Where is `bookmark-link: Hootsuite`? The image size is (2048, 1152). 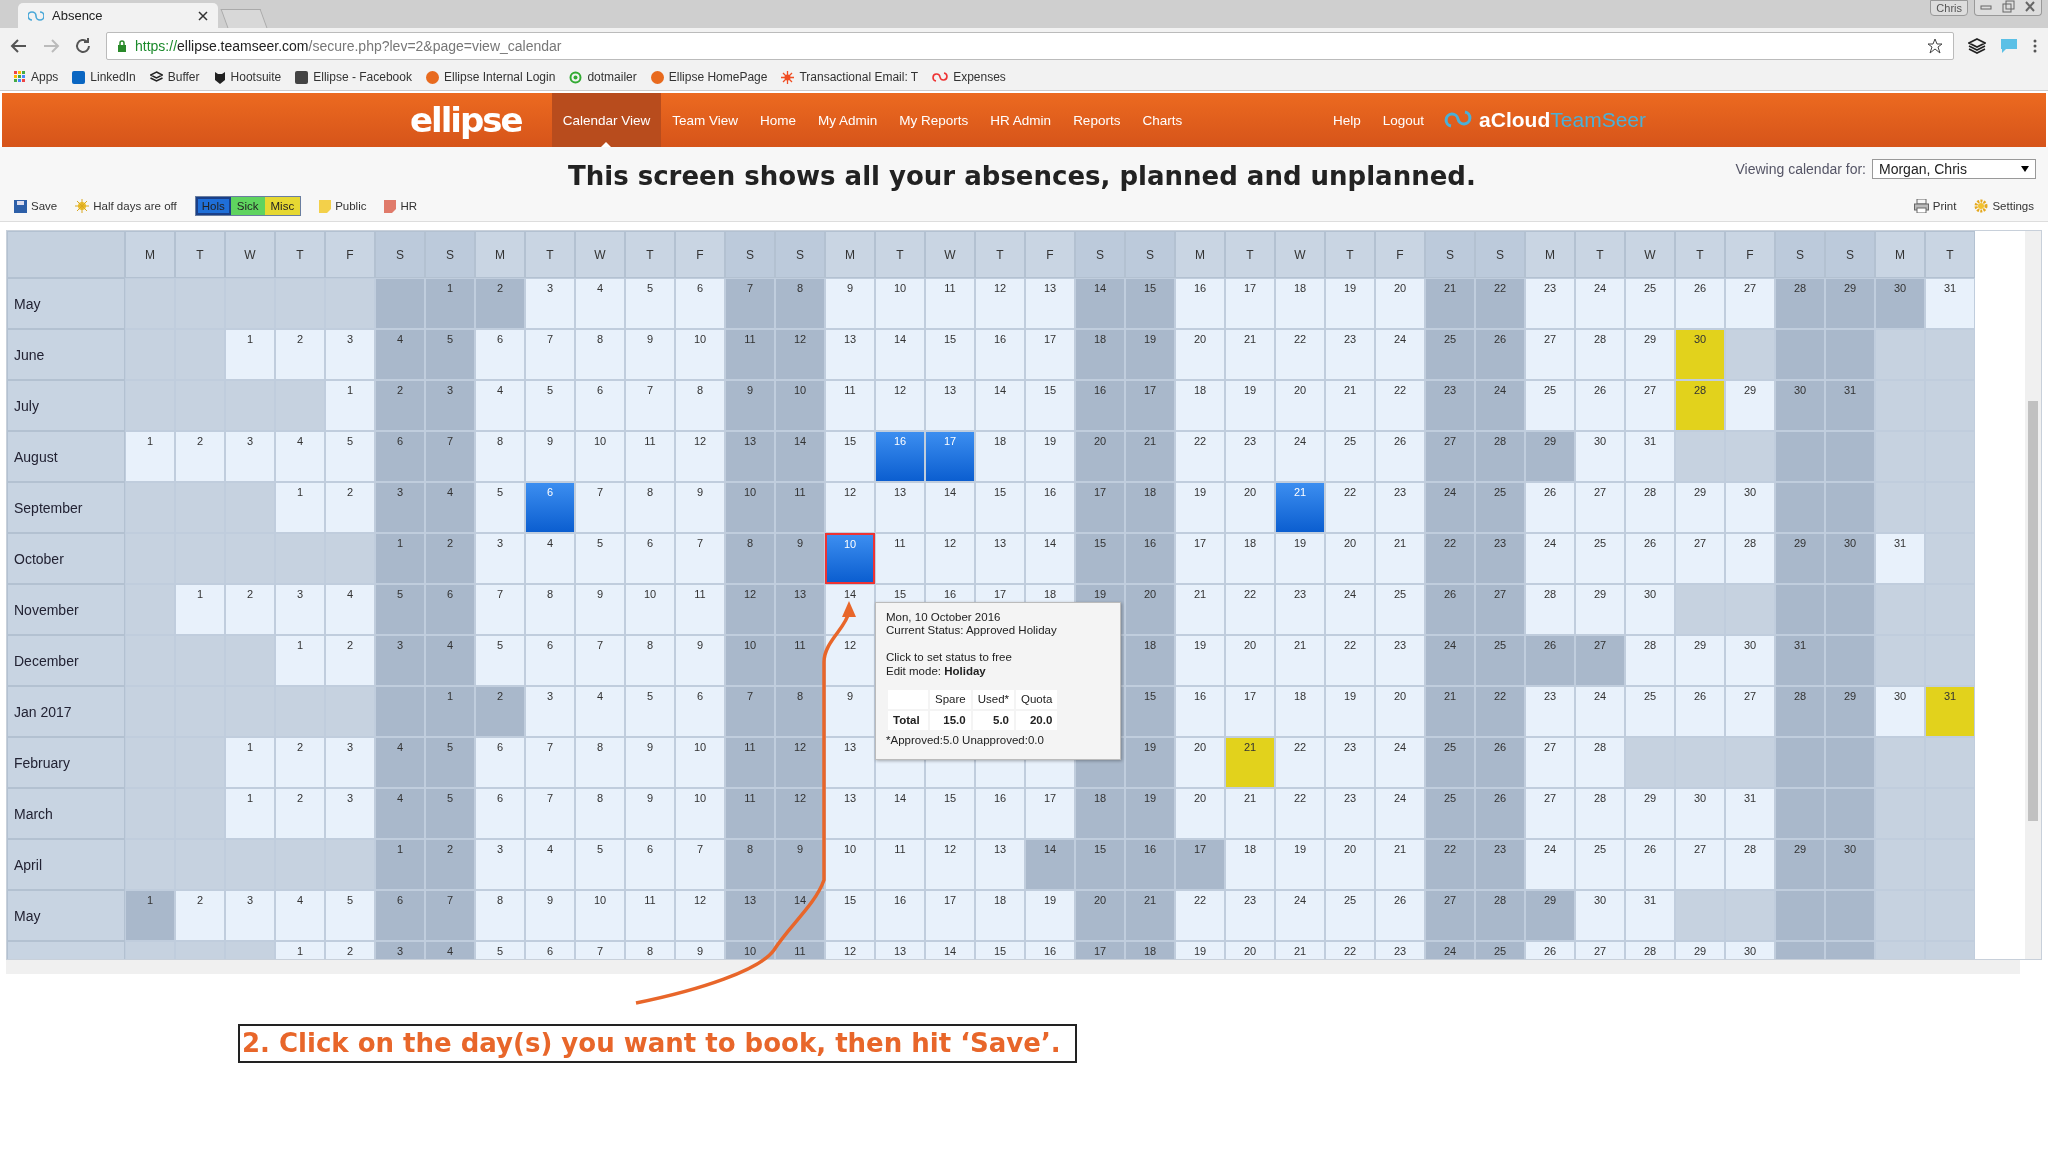
bookmark-link: Hootsuite is located at coordinates (247, 77).